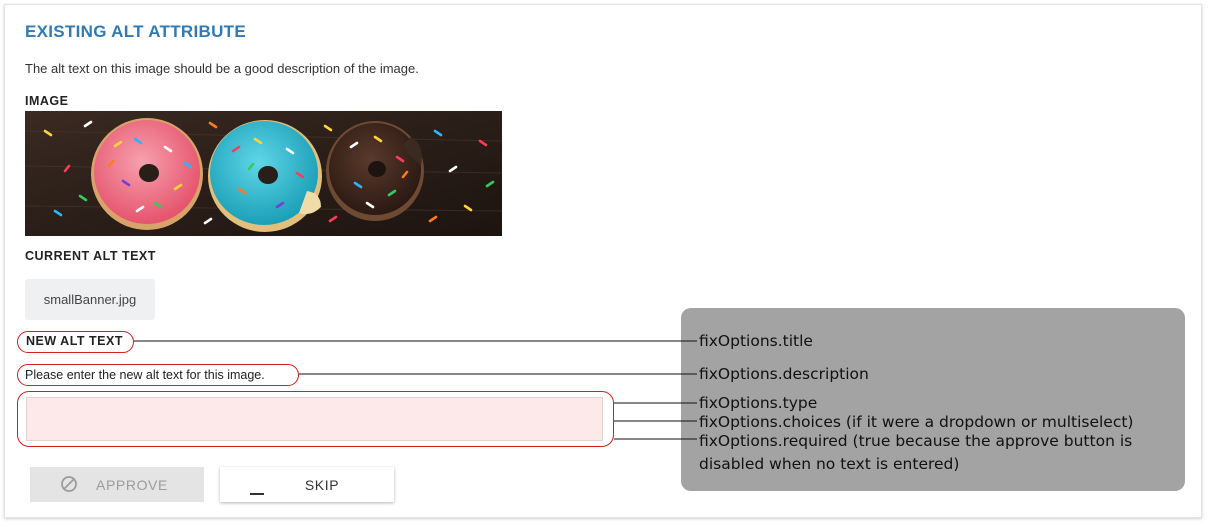  I want to click on annotation-required-line2: disabled when no text is entered), so click(829, 464).